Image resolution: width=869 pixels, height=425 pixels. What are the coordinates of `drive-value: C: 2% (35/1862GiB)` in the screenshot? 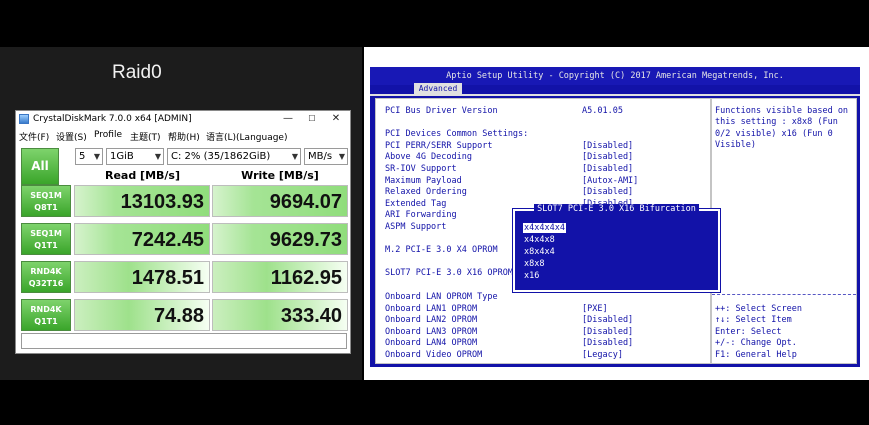 It's located at (221, 156).